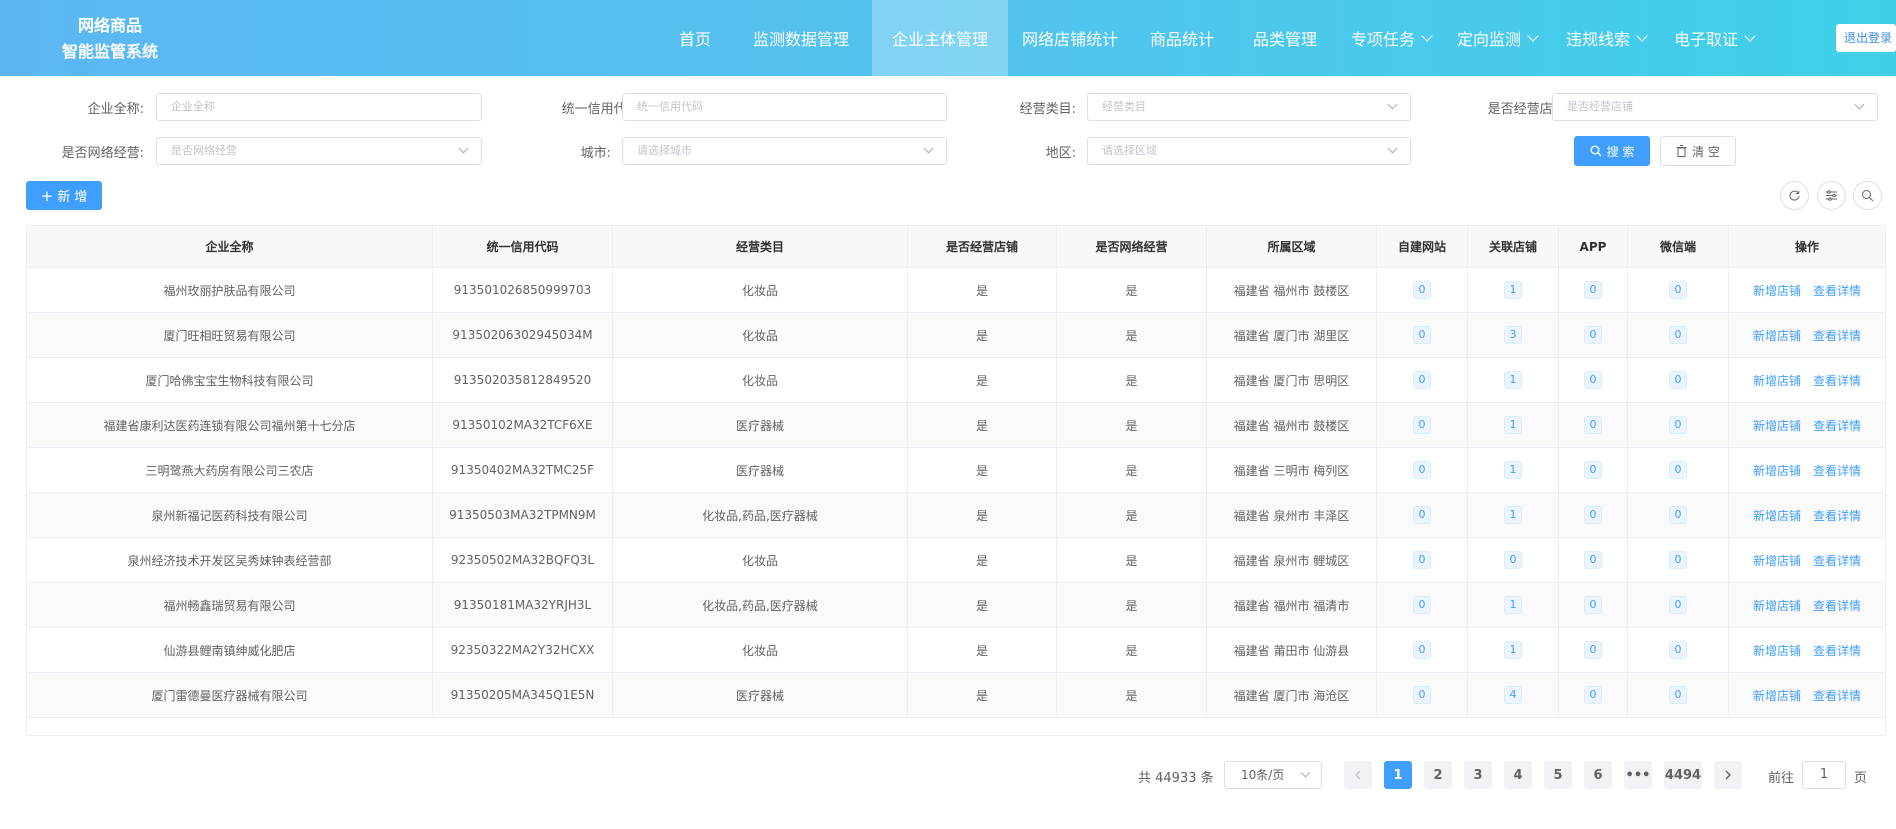 This screenshot has width=1896, height=829. Describe the element at coordinates (1794, 195) in the screenshot. I see `refresh-button` at that location.